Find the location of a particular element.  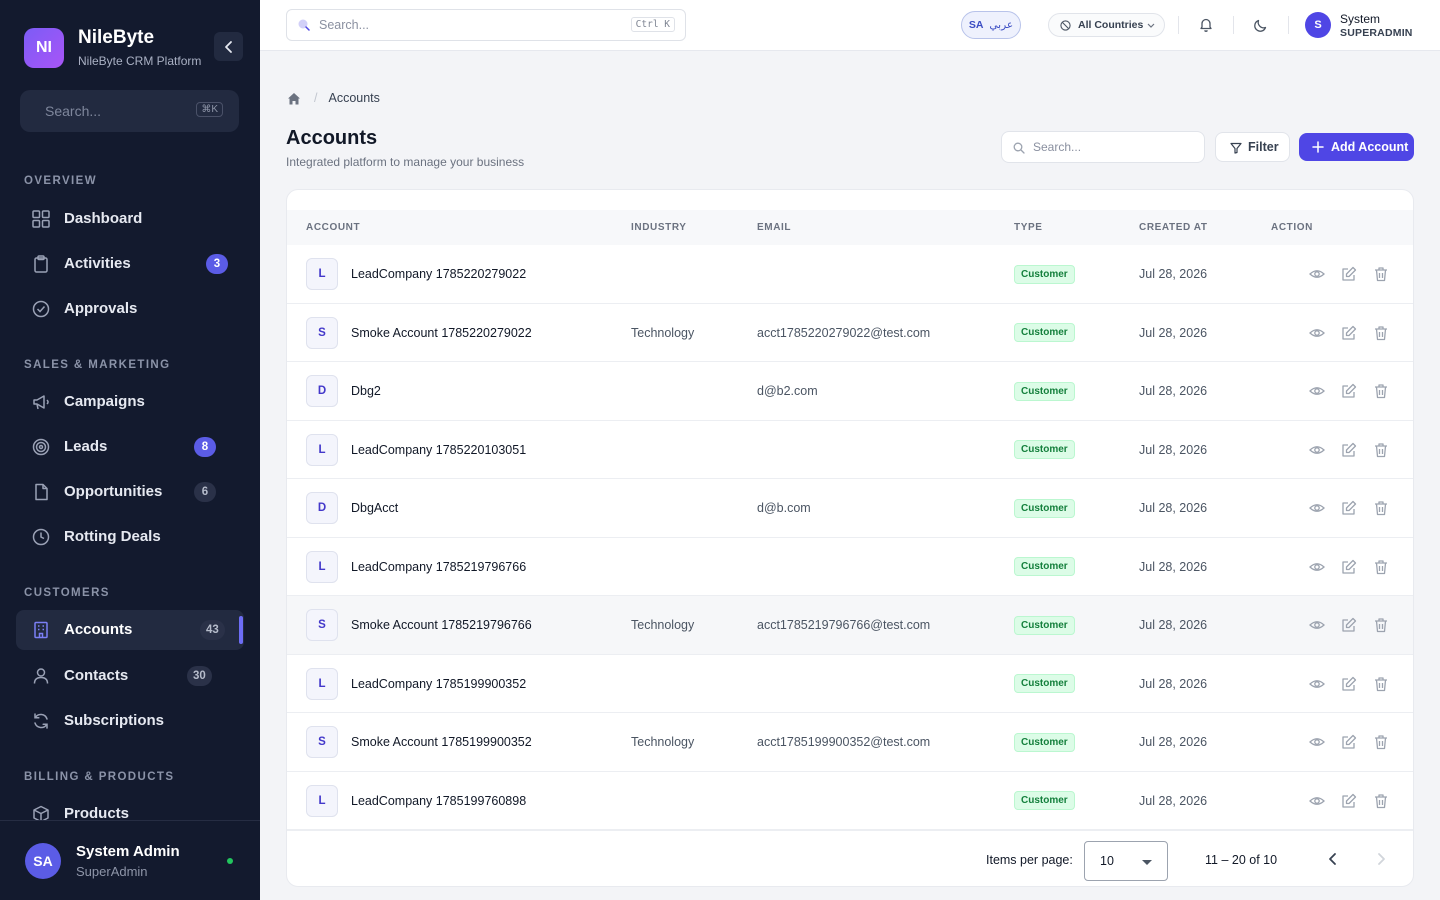

filter-button: Filter is located at coordinates (1252, 147).